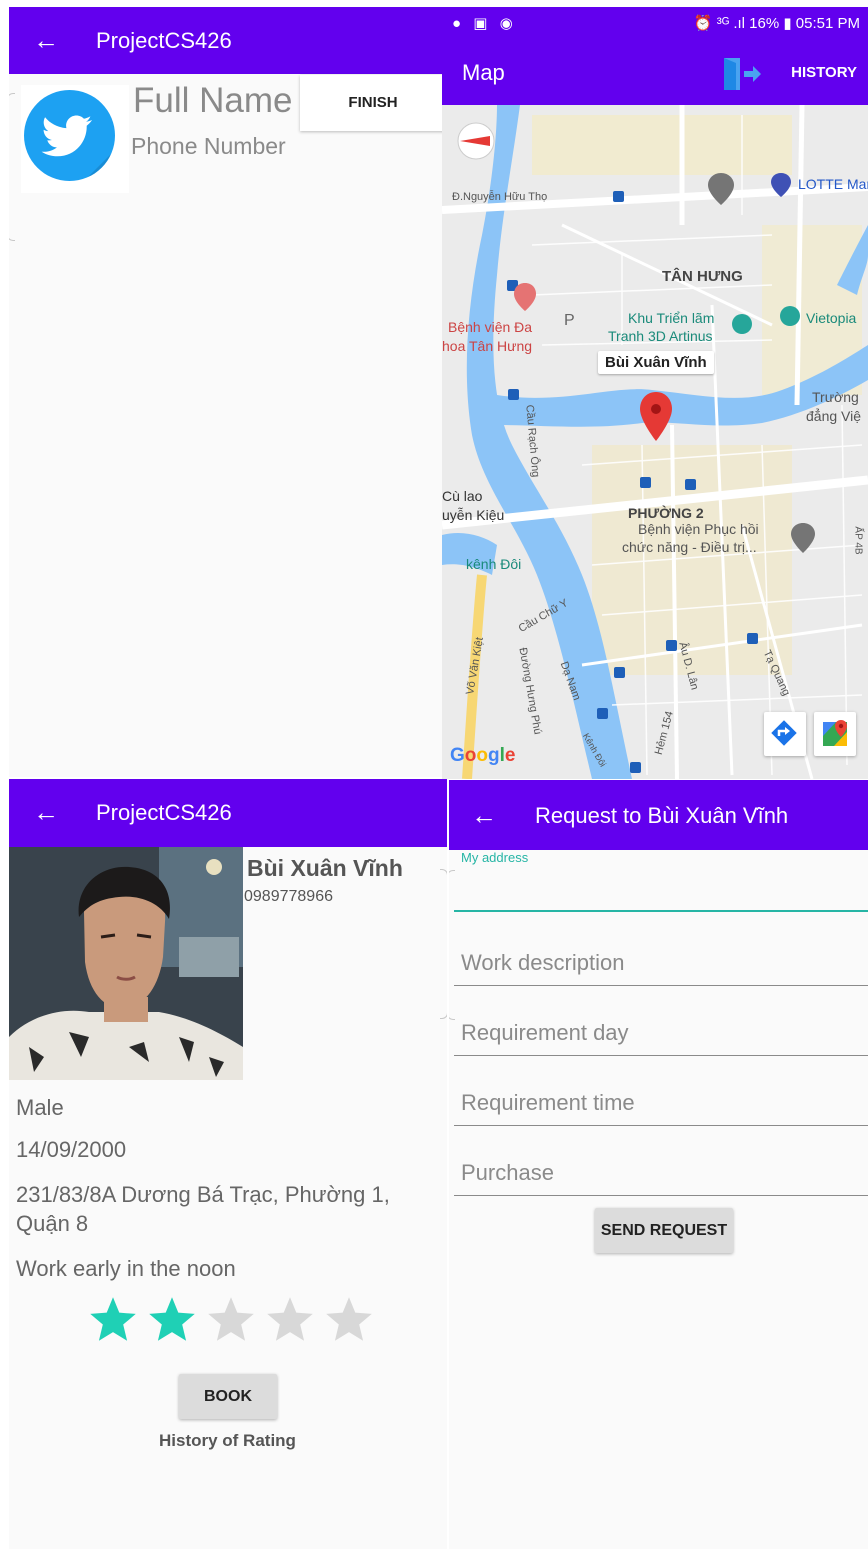 This screenshot has width=868, height=1549. What do you see at coordinates (661, 1103) in the screenshot?
I see `requirement-time-input` at bounding box center [661, 1103].